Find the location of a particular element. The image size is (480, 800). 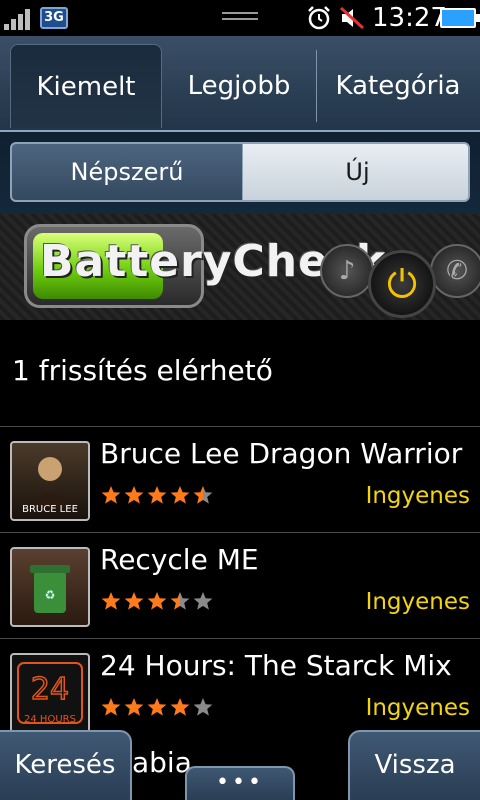

battery-icon is located at coordinates (460, 18).